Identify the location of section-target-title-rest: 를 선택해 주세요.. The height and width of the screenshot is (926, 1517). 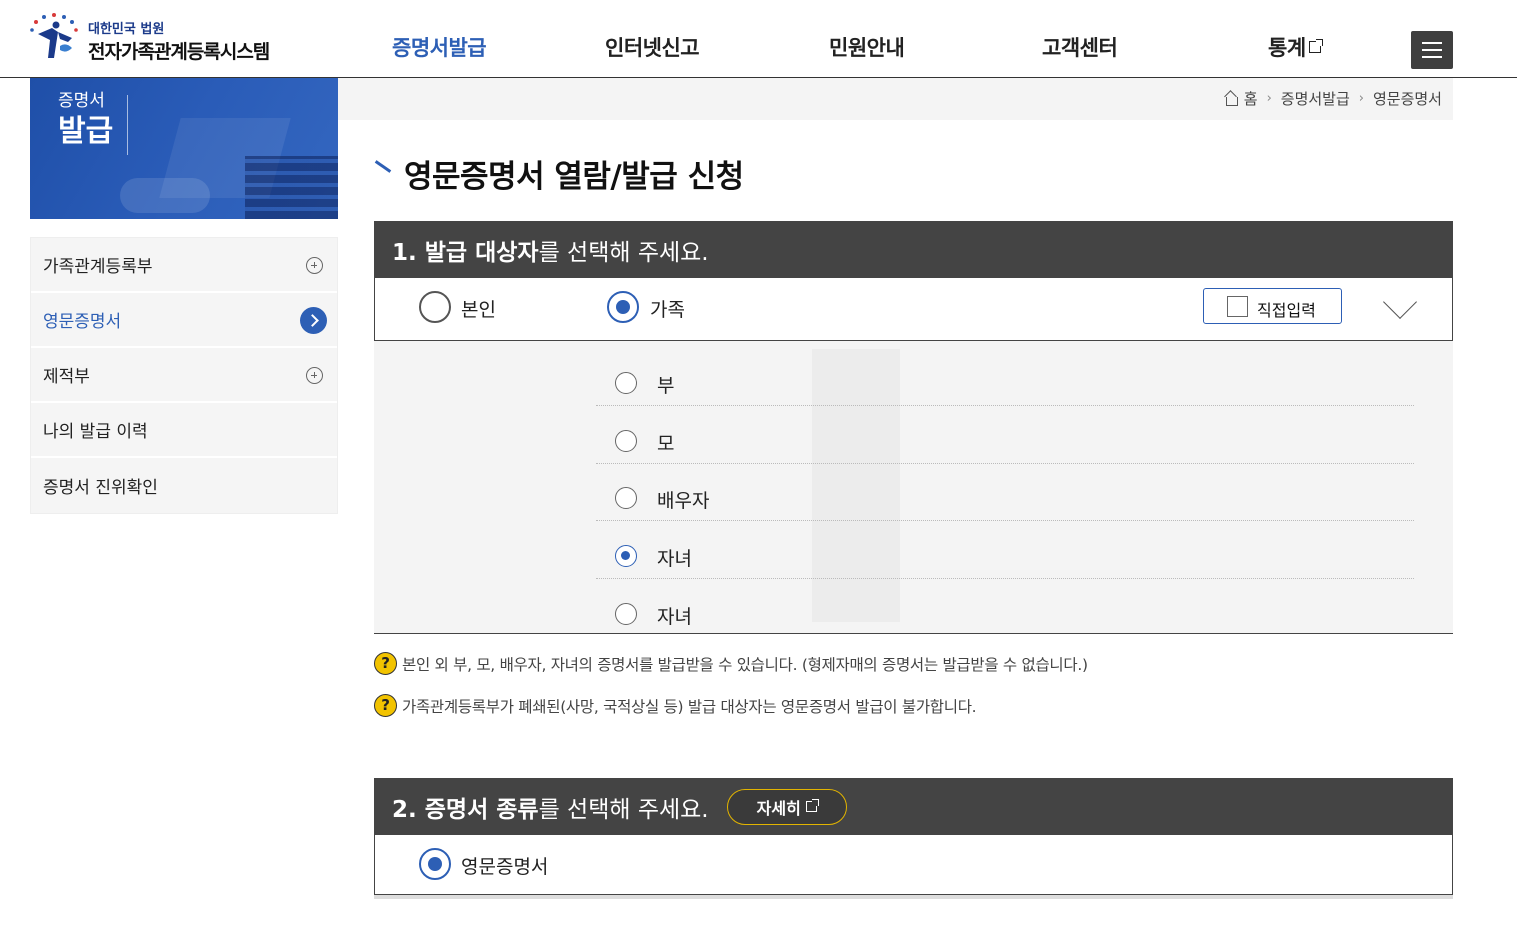
(623, 252).